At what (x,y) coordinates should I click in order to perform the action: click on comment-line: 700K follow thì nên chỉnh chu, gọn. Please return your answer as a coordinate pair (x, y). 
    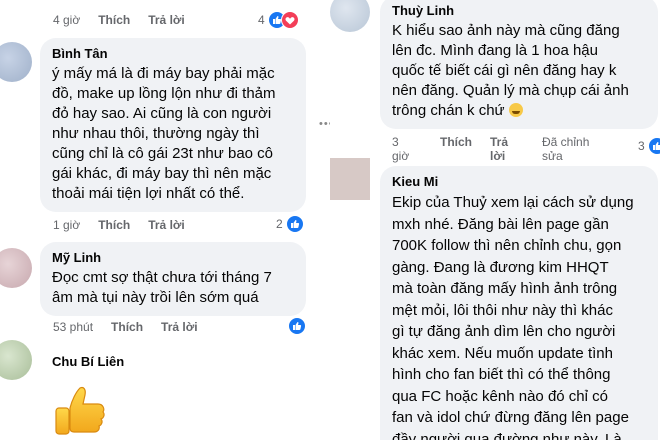
    Looking at the image, I should click on (507, 245).